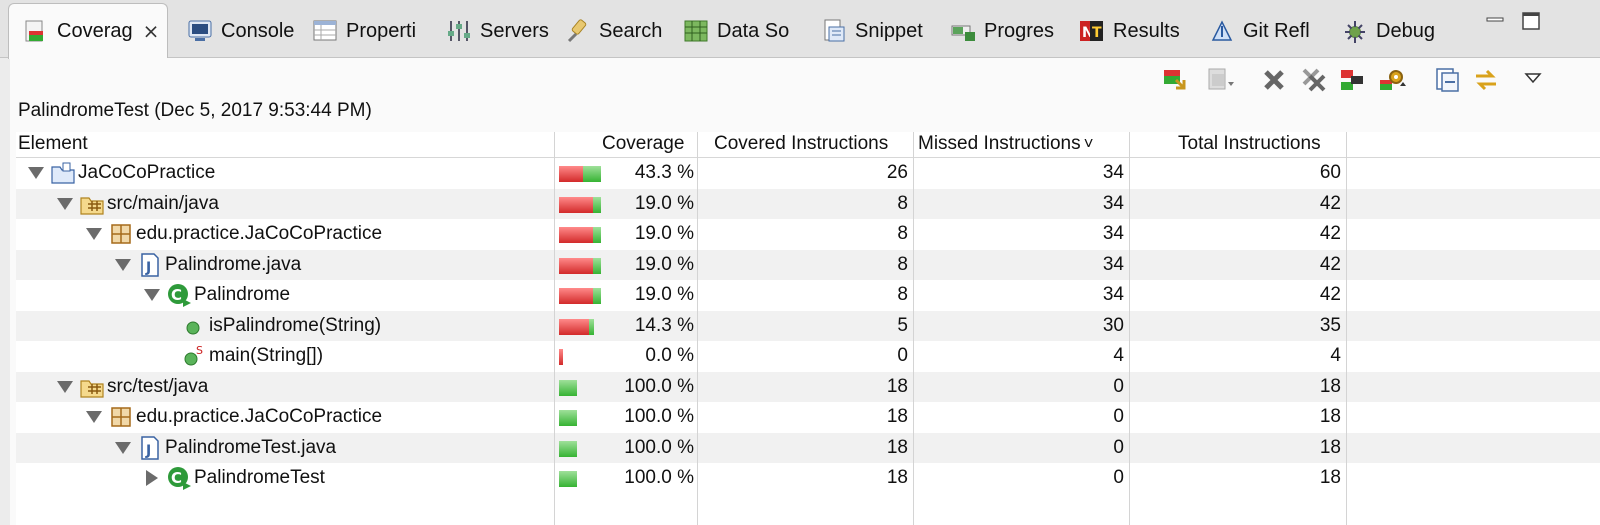  I want to click on tab-label: Properti, so click(381, 30).